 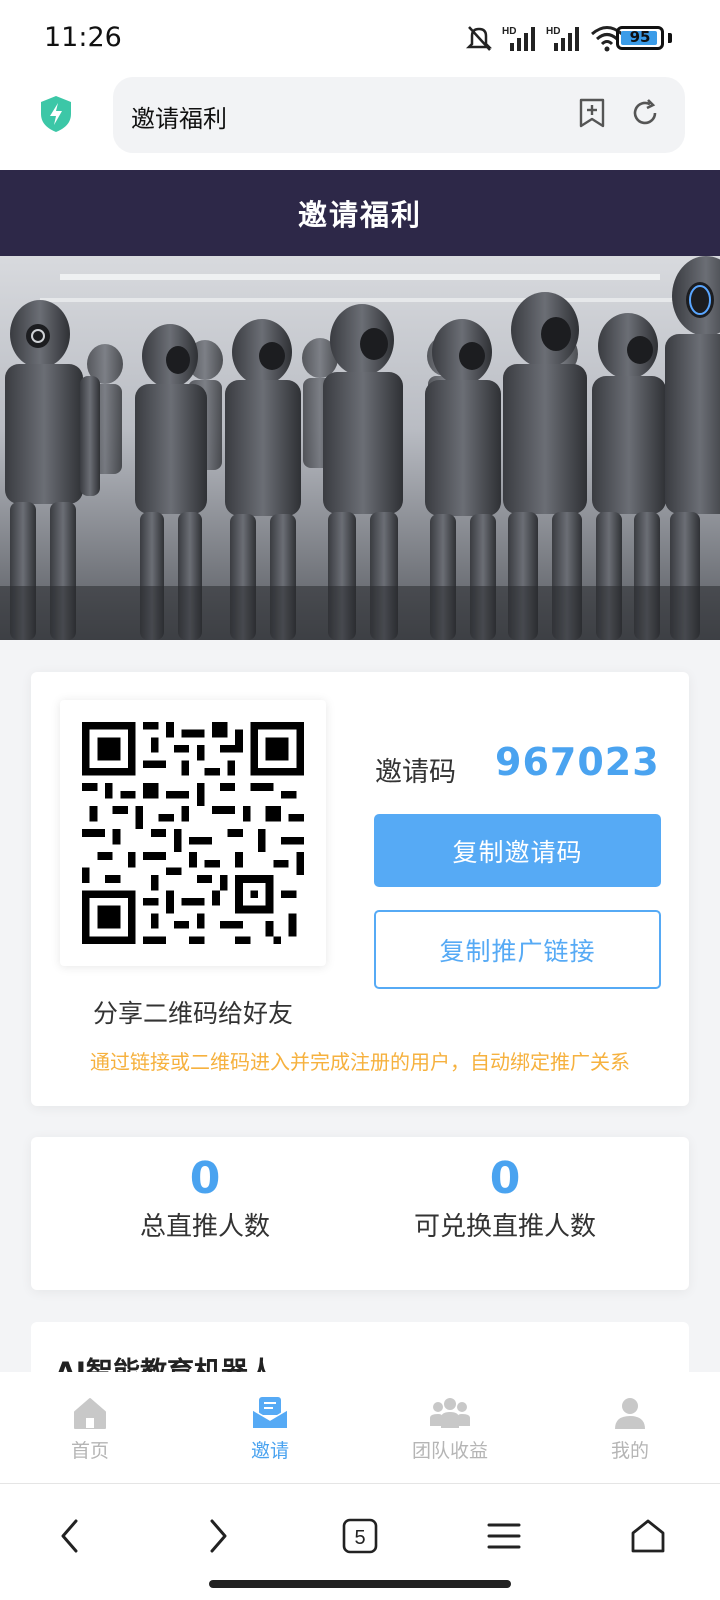 I want to click on stat-total-direct: 0 总直推人数, so click(x=205, y=1190).